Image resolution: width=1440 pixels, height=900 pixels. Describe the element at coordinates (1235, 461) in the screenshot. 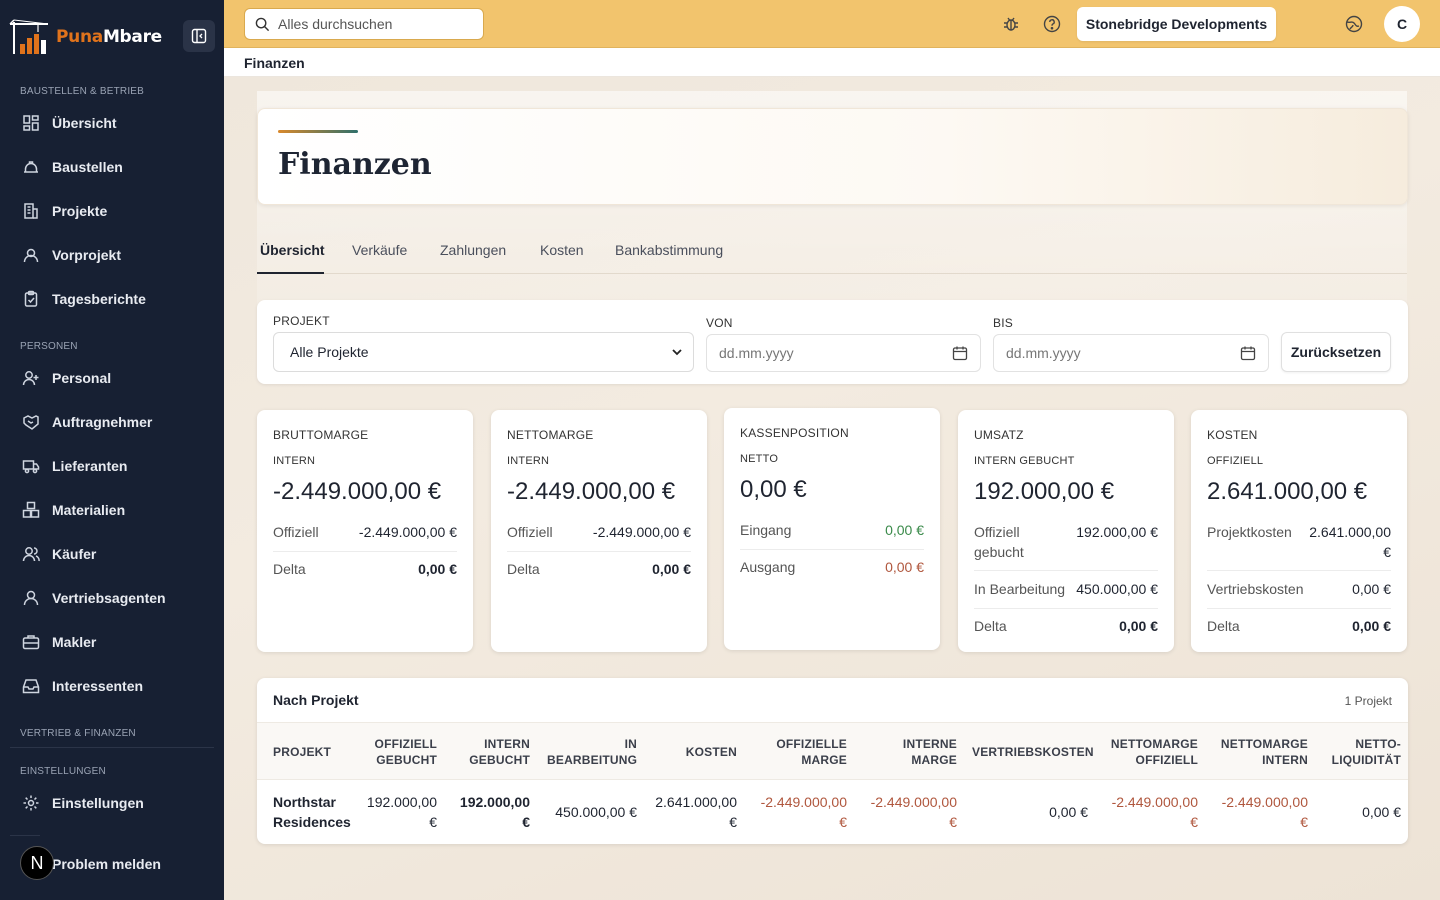

I see `kpi-subtitle: OFFIZIELL` at that location.